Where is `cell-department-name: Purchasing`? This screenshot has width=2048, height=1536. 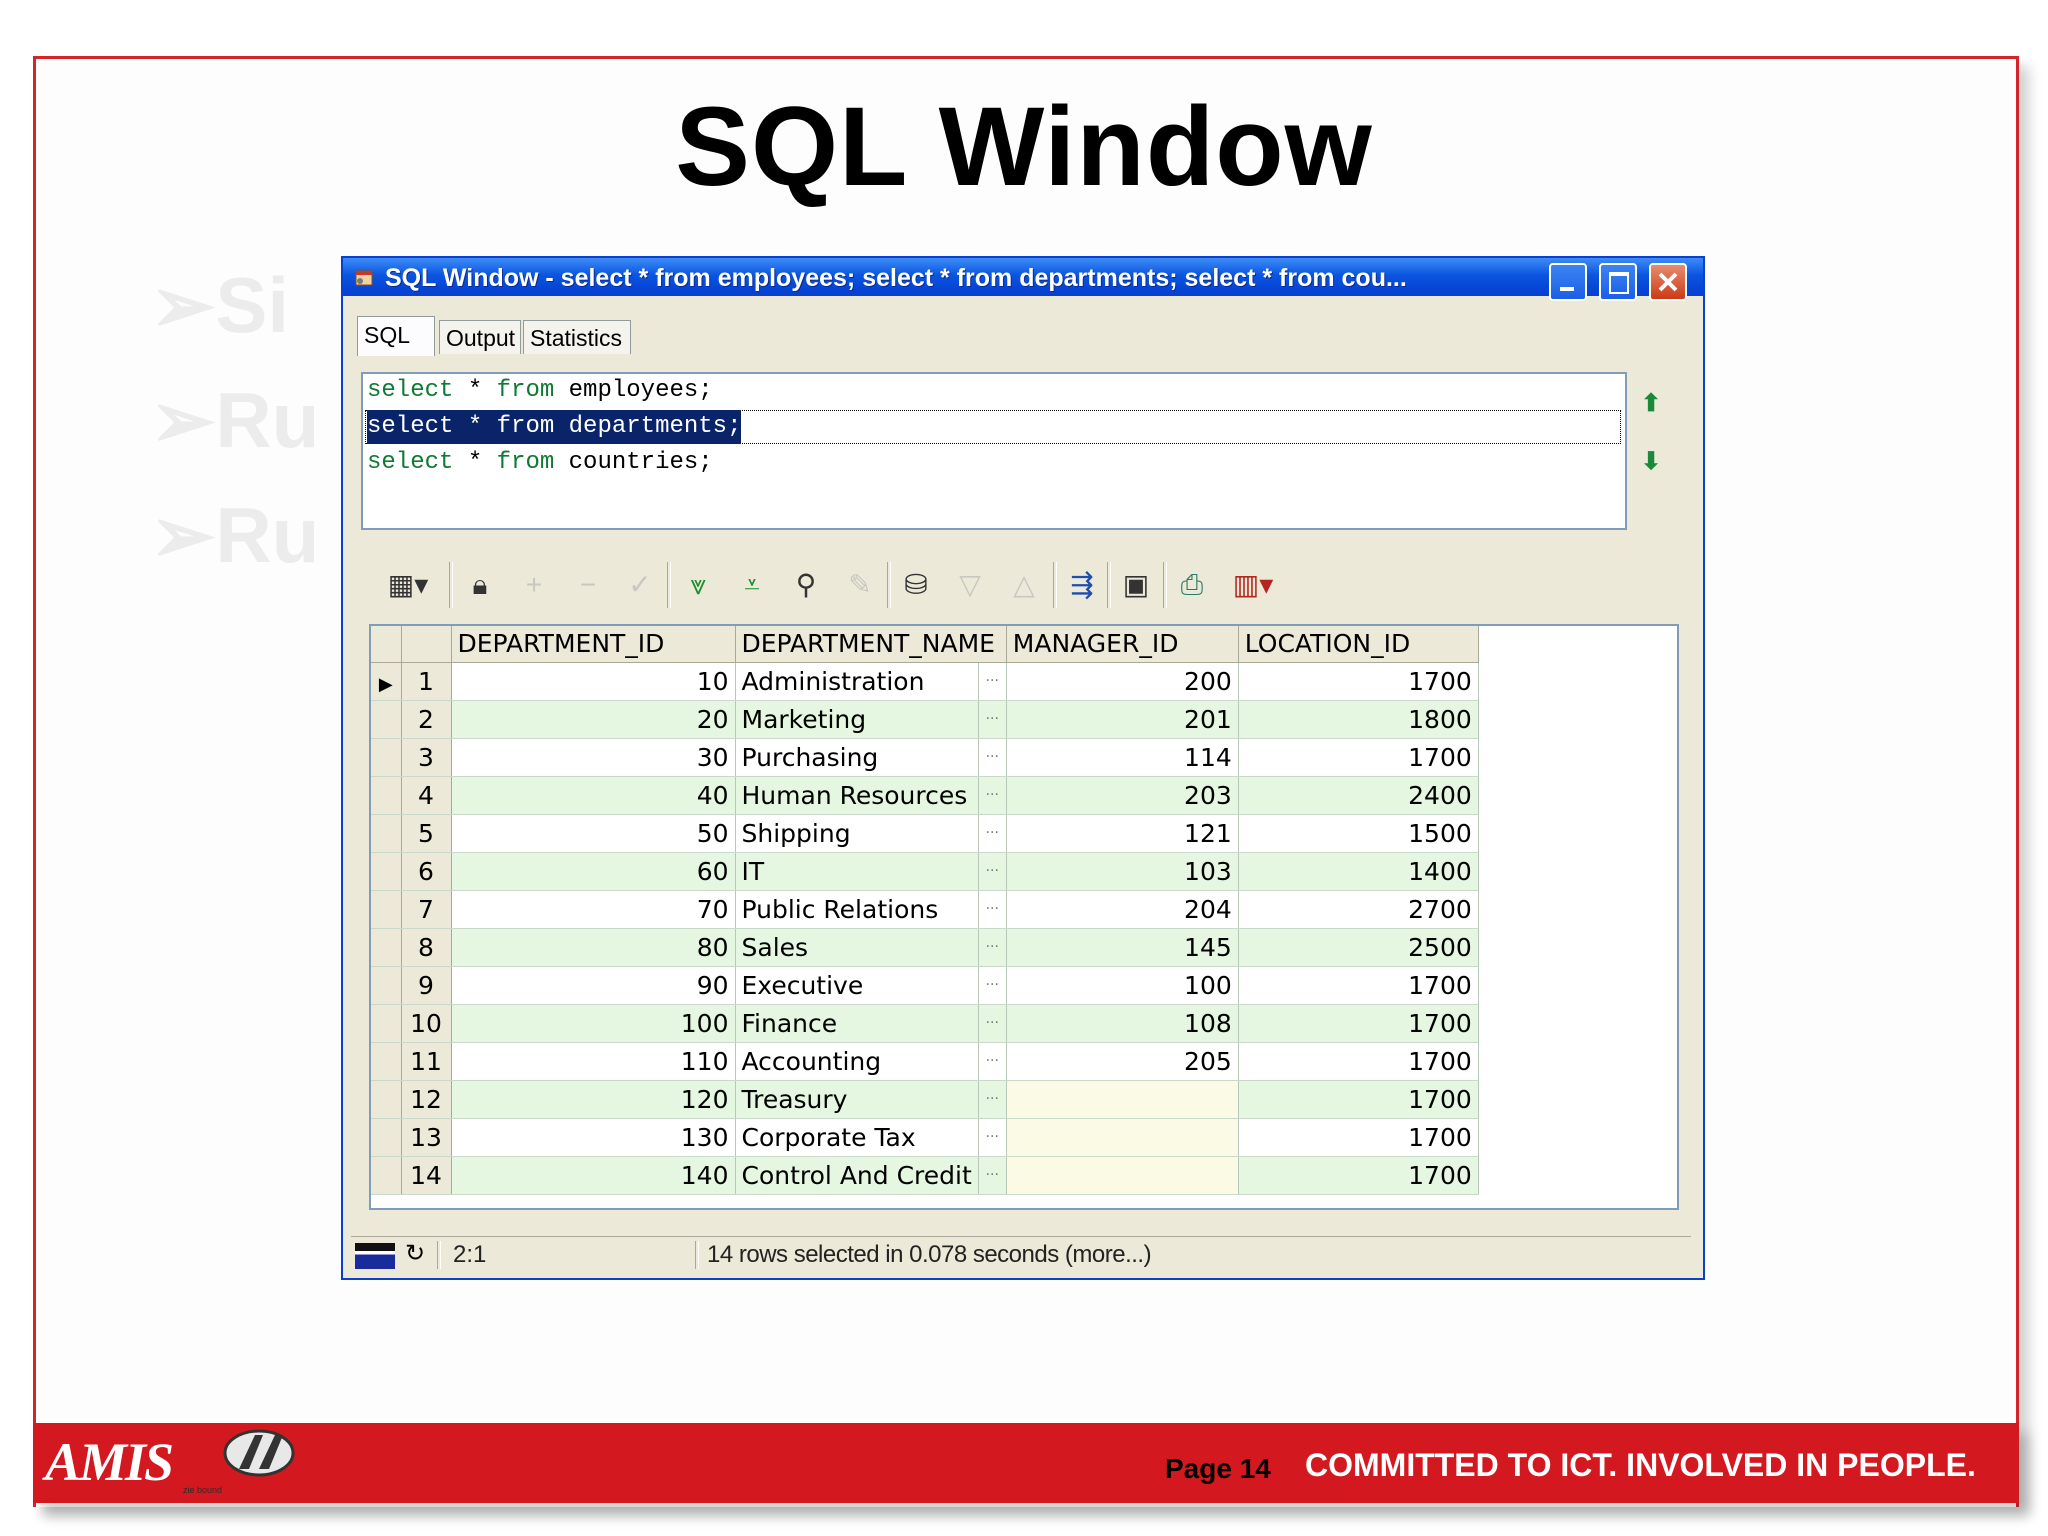
cell-department-name: Purchasing is located at coordinates (857, 757).